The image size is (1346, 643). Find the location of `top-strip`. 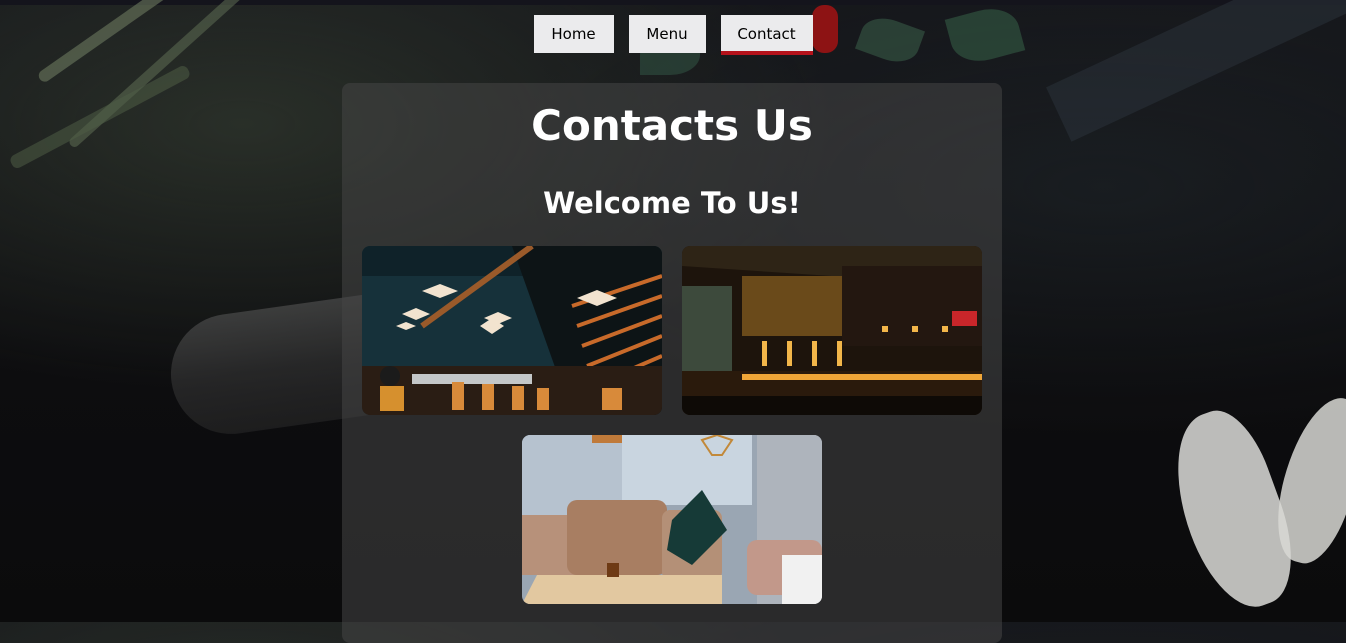

top-strip is located at coordinates (673, 2).